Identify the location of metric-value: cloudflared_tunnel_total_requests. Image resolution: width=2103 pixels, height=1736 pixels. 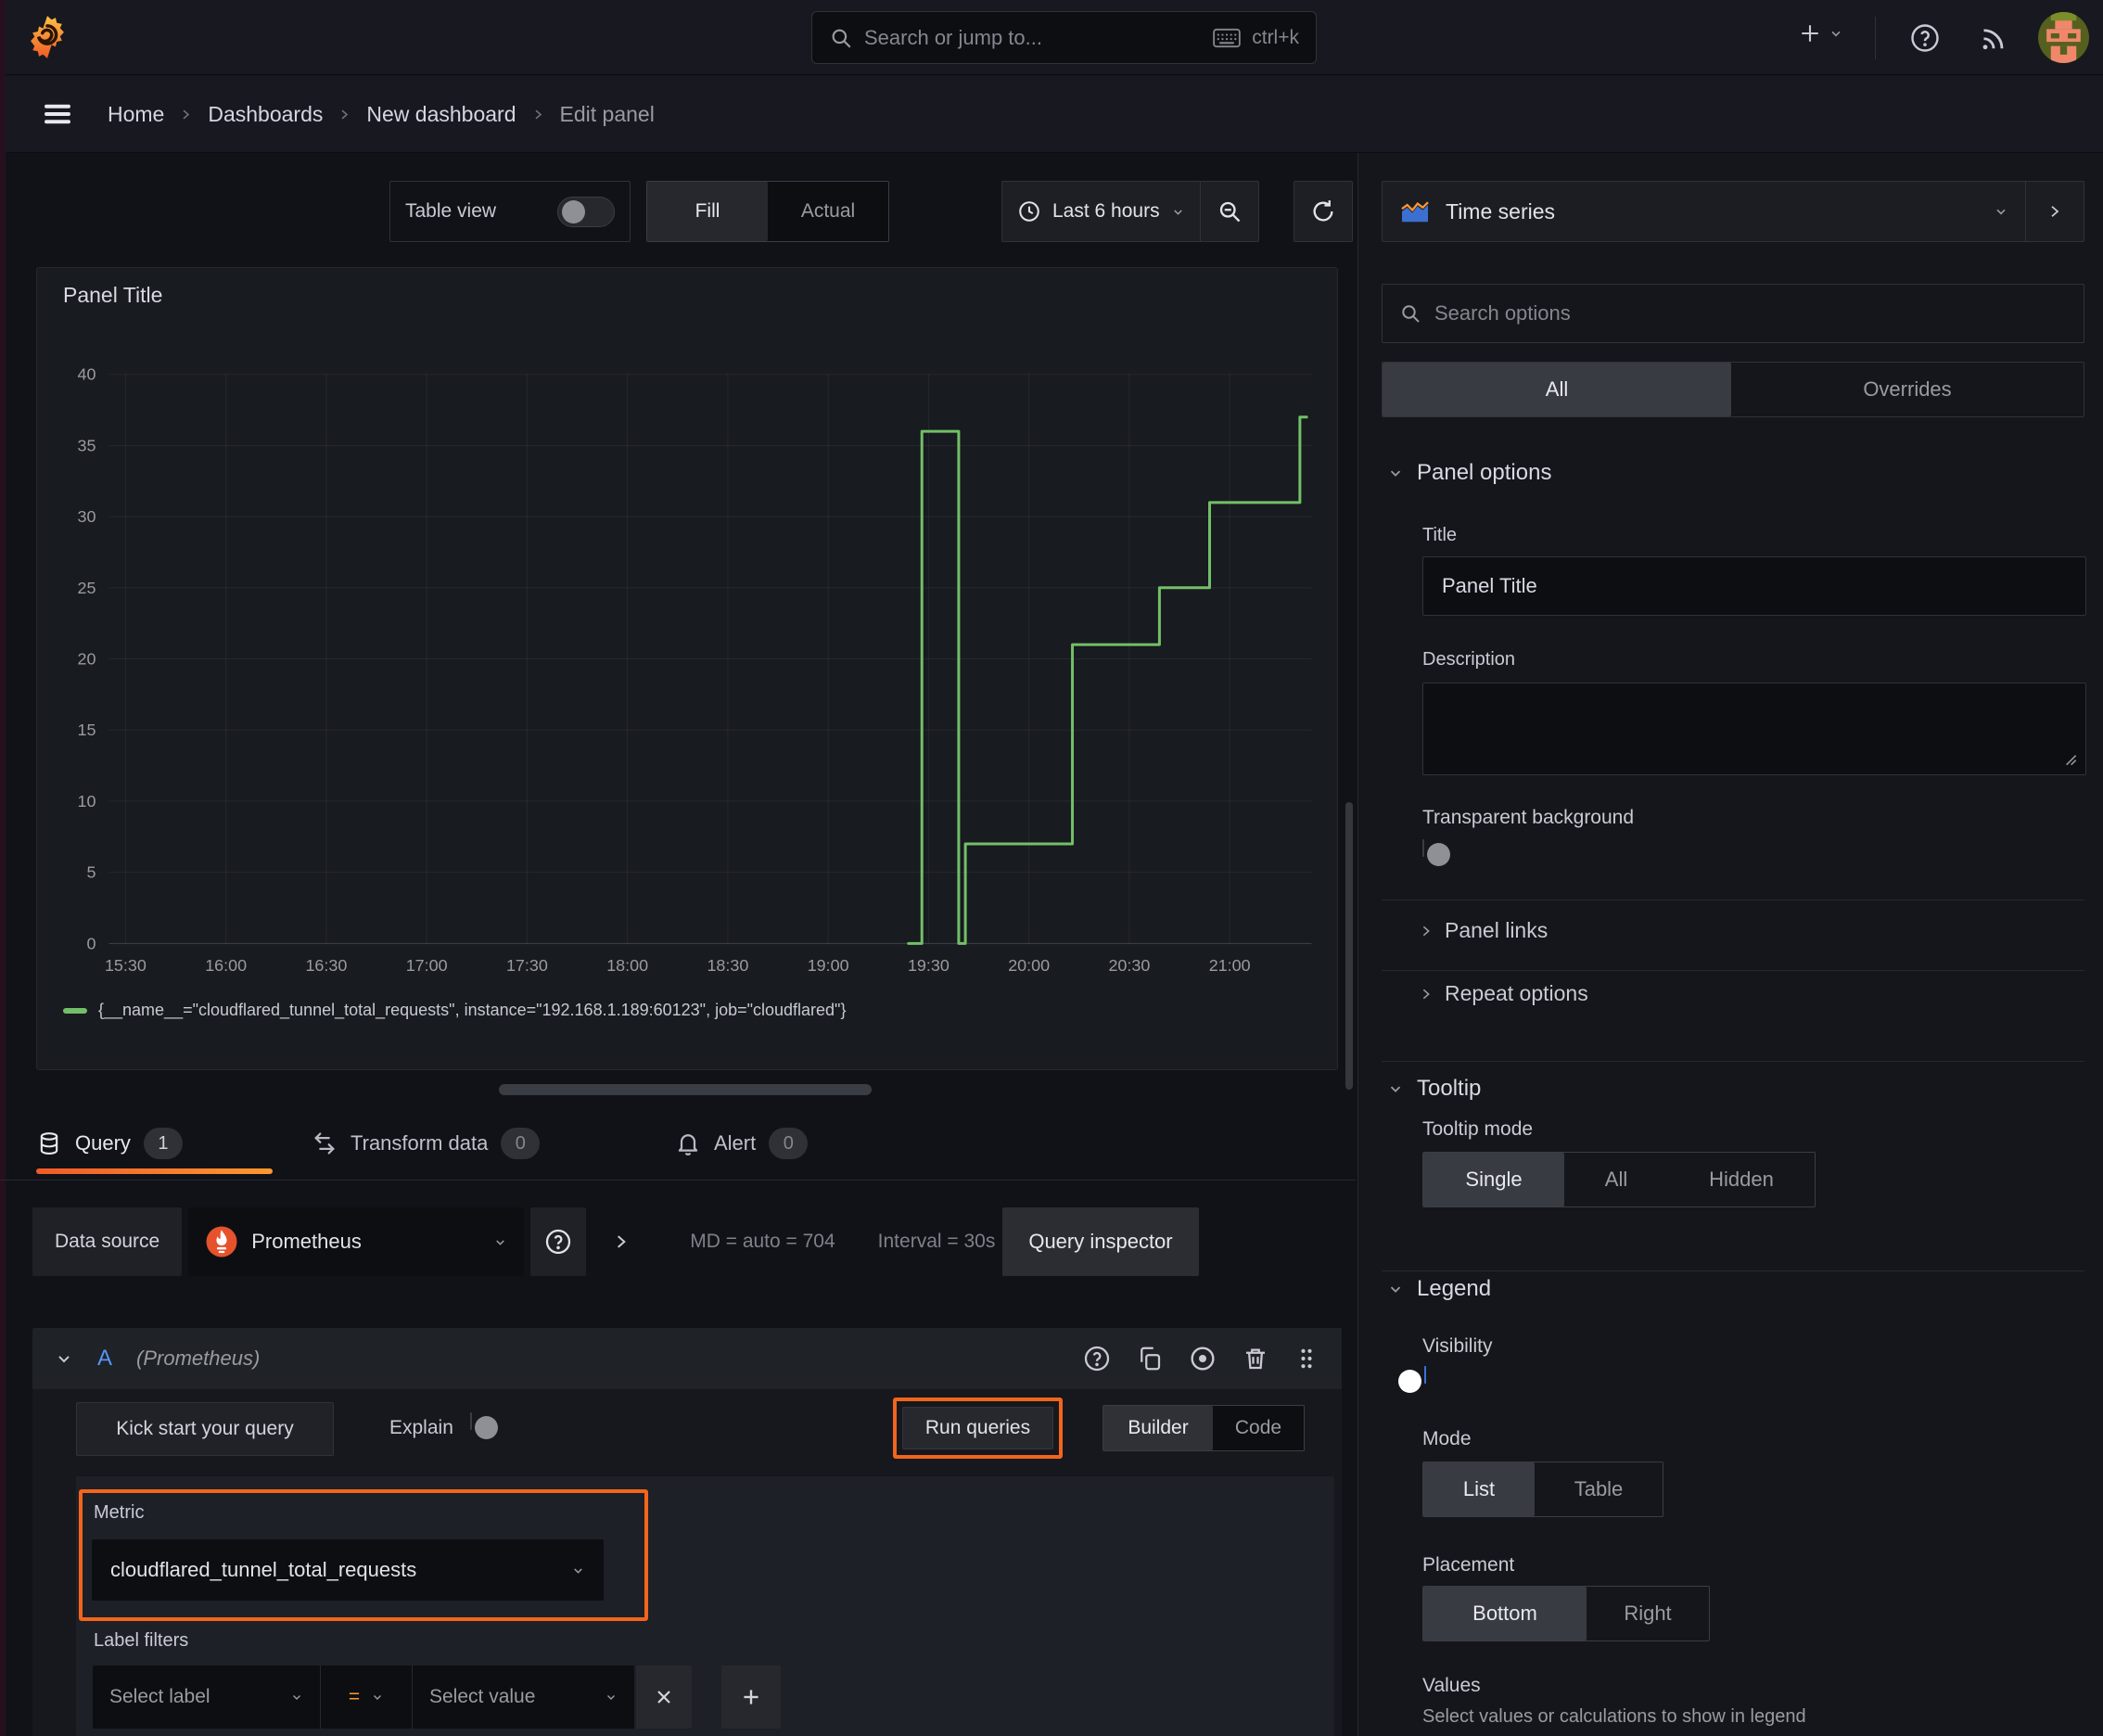
(263, 1570).